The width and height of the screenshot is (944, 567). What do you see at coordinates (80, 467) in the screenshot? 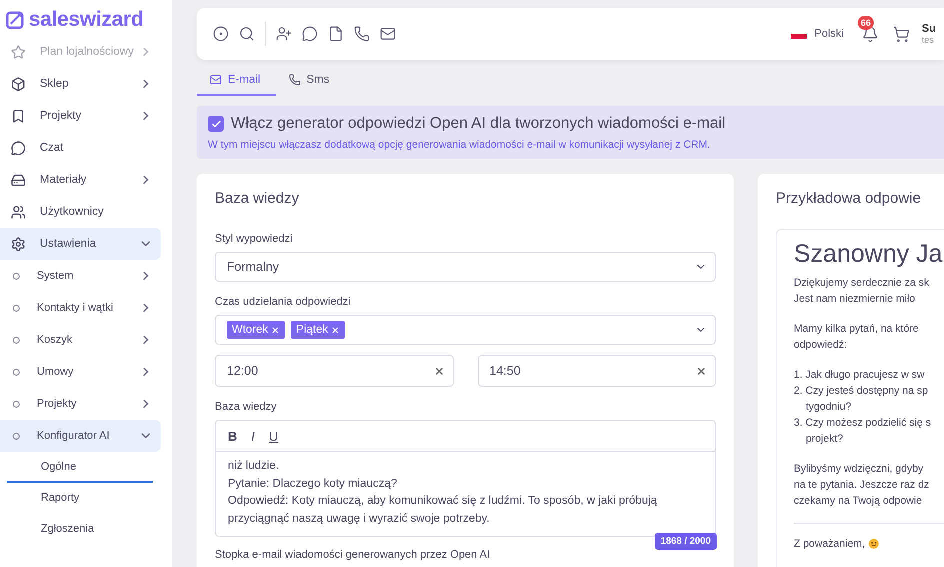
I see `sidebar-subitem: Ogólne` at bounding box center [80, 467].